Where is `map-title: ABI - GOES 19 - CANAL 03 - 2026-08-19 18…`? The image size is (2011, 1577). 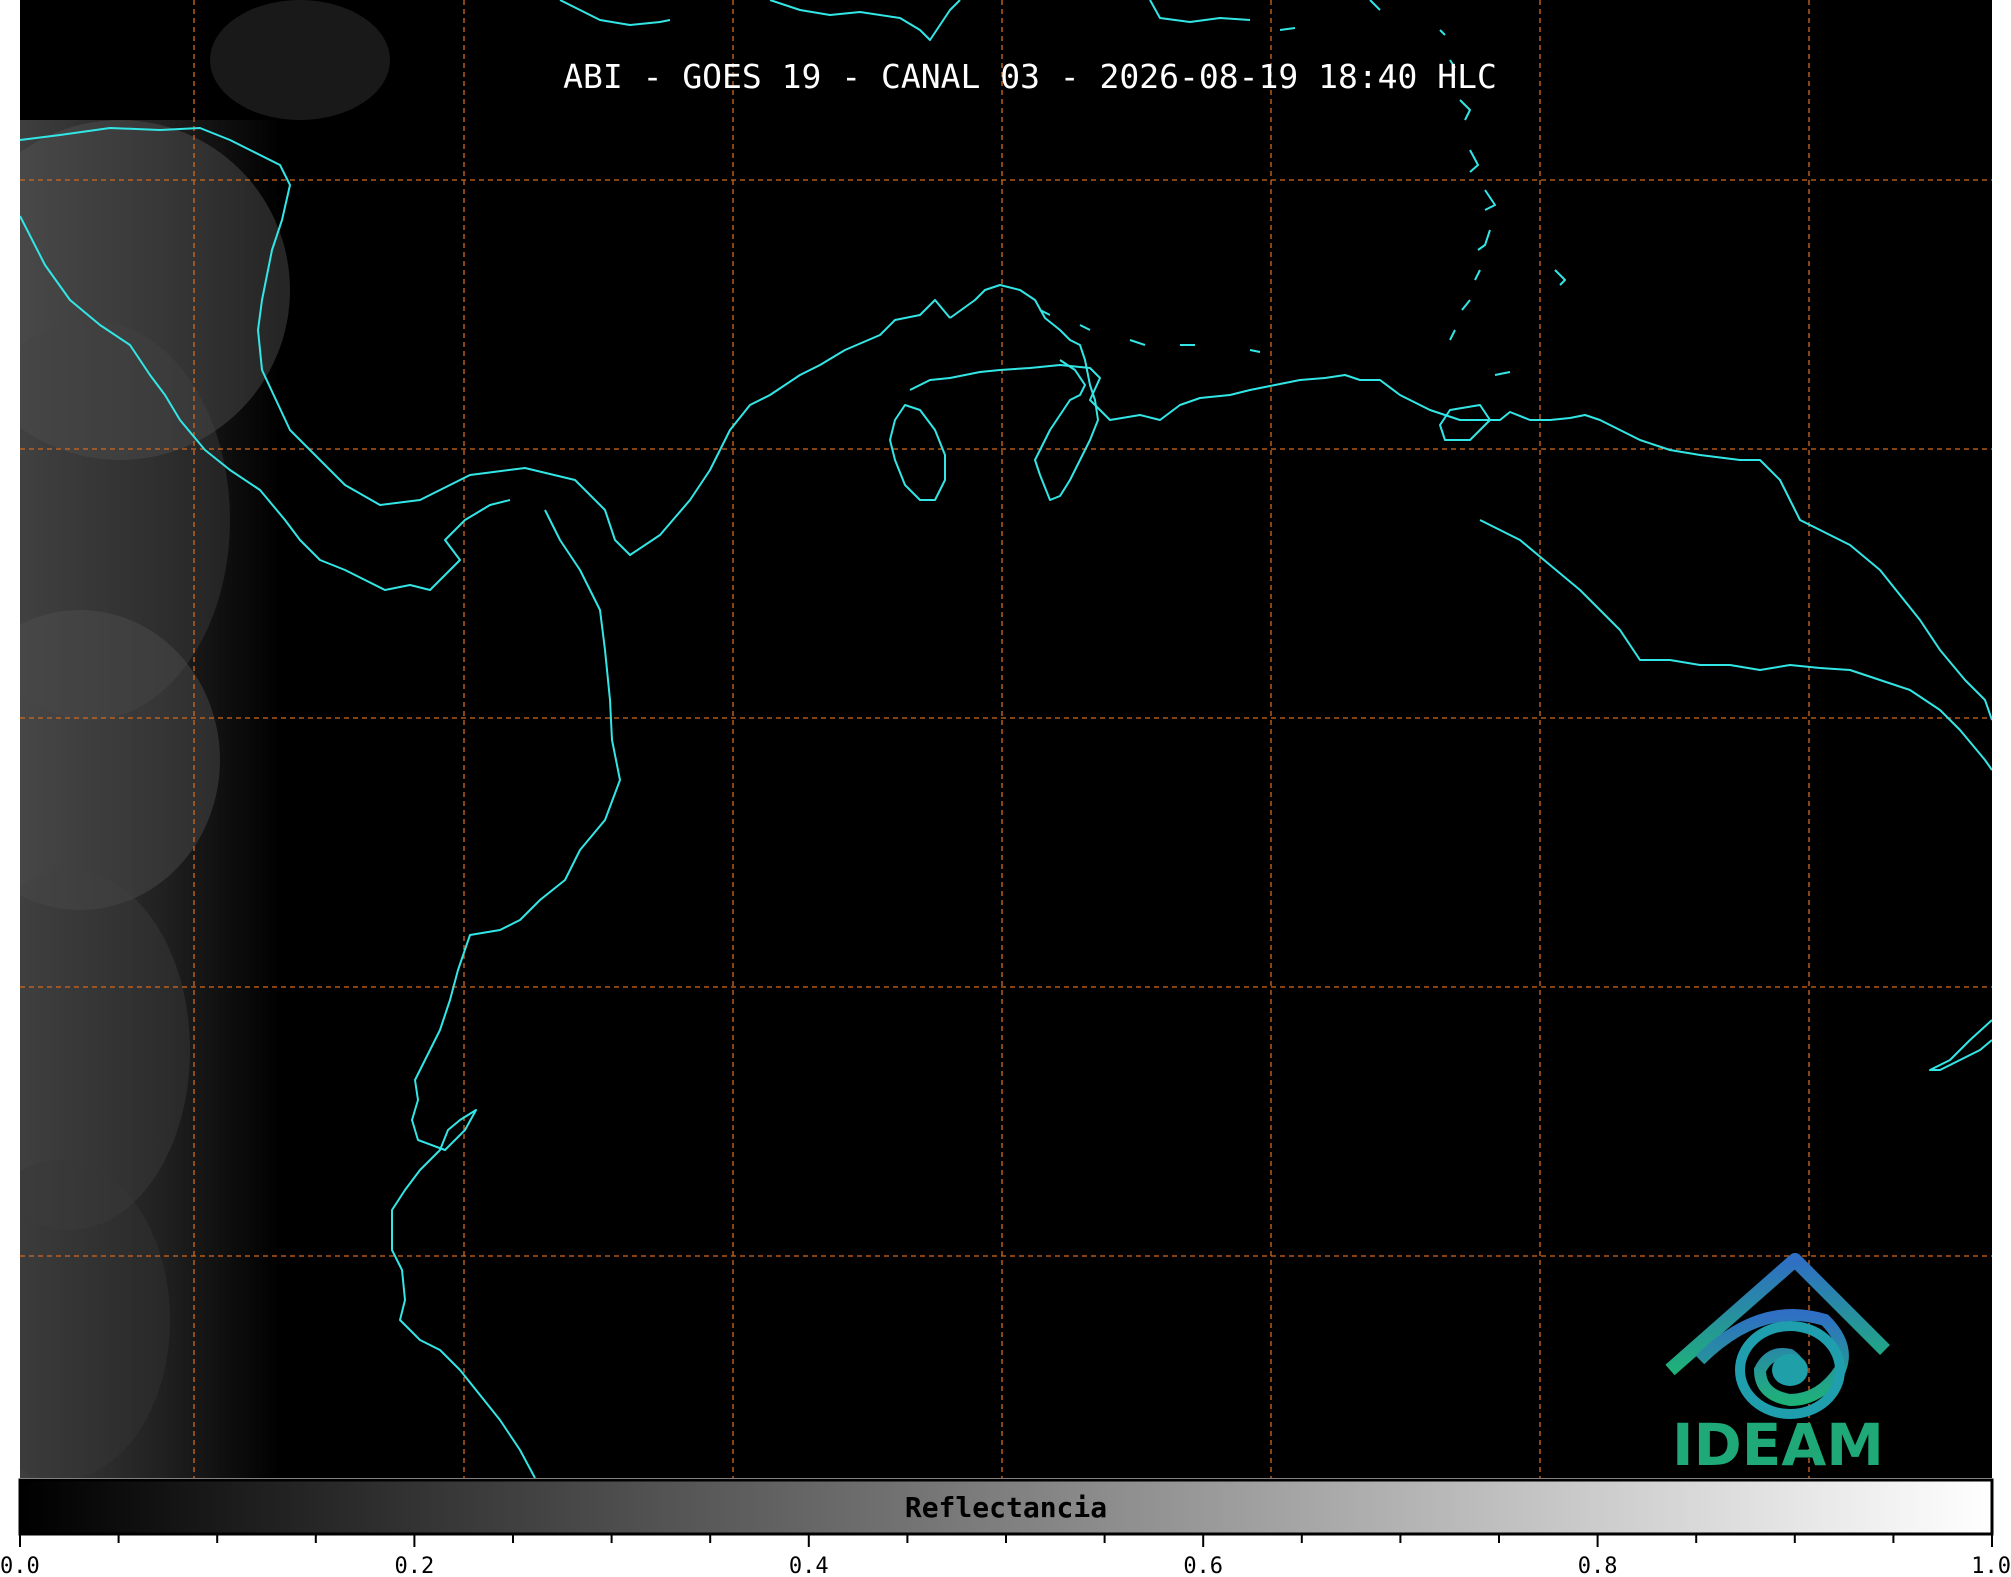
map-title: ABI - GOES 19 - CANAL 03 - 2026-08-19 18… is located at coordinates (1030, 76).